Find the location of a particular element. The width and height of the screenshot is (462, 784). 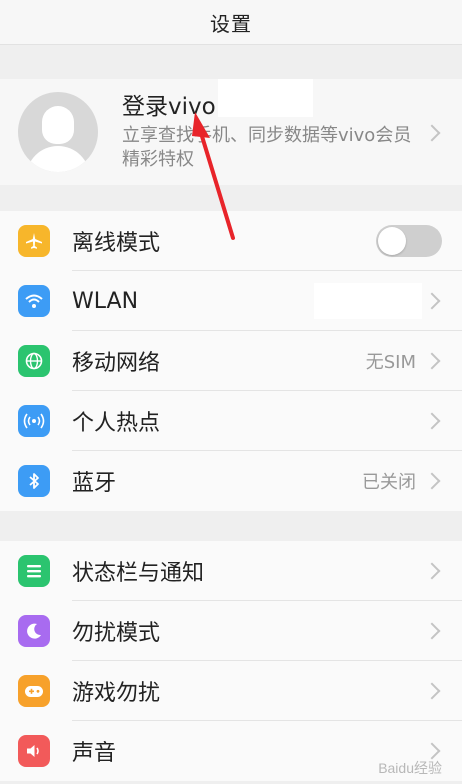

account-subtitle: 立享查找手机、同步数据等vivo会员精彩特权 is located at coordinates (267, 147).